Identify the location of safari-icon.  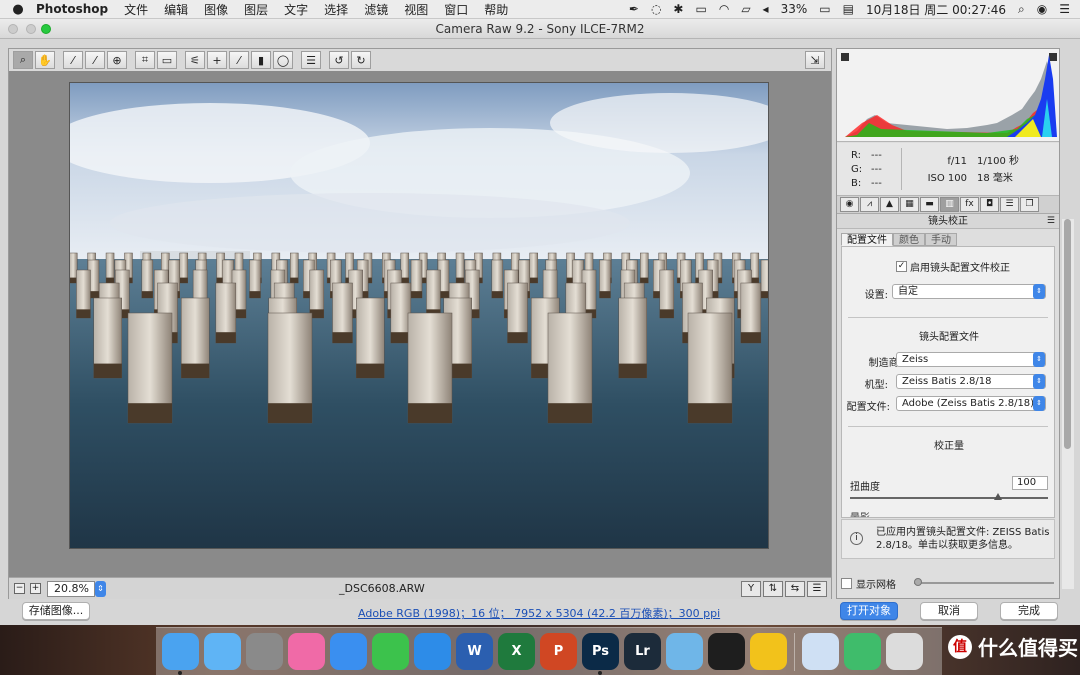
(432, 651).